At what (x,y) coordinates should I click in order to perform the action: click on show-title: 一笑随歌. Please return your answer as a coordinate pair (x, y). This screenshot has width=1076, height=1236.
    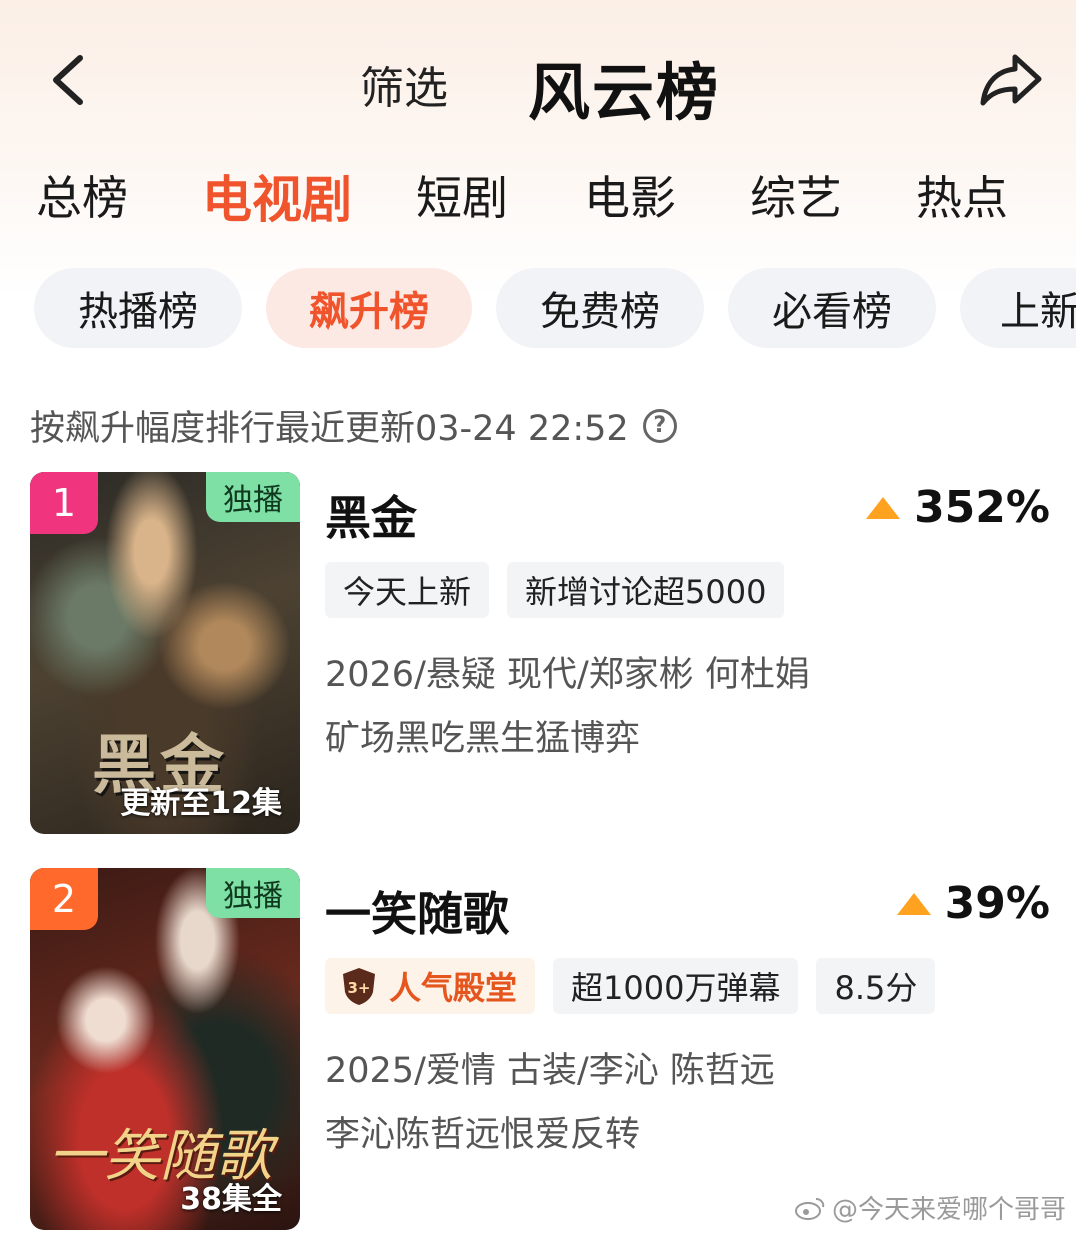
    Looking at the image, I should click on (417, 914).